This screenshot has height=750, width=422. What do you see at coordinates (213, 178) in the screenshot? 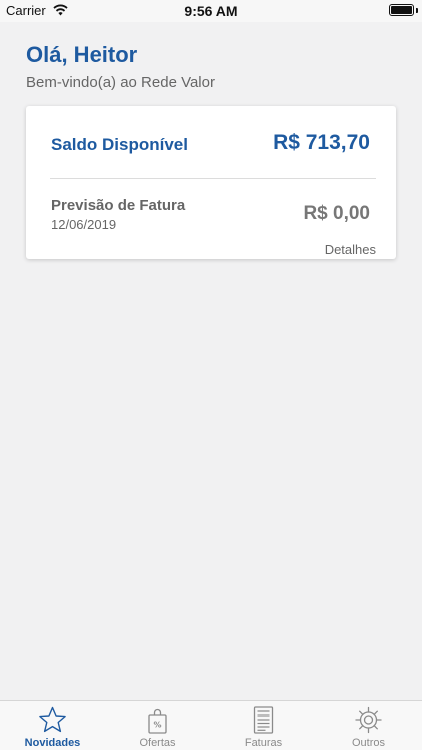
I see `card-divider` at bounding box center [213, 178].